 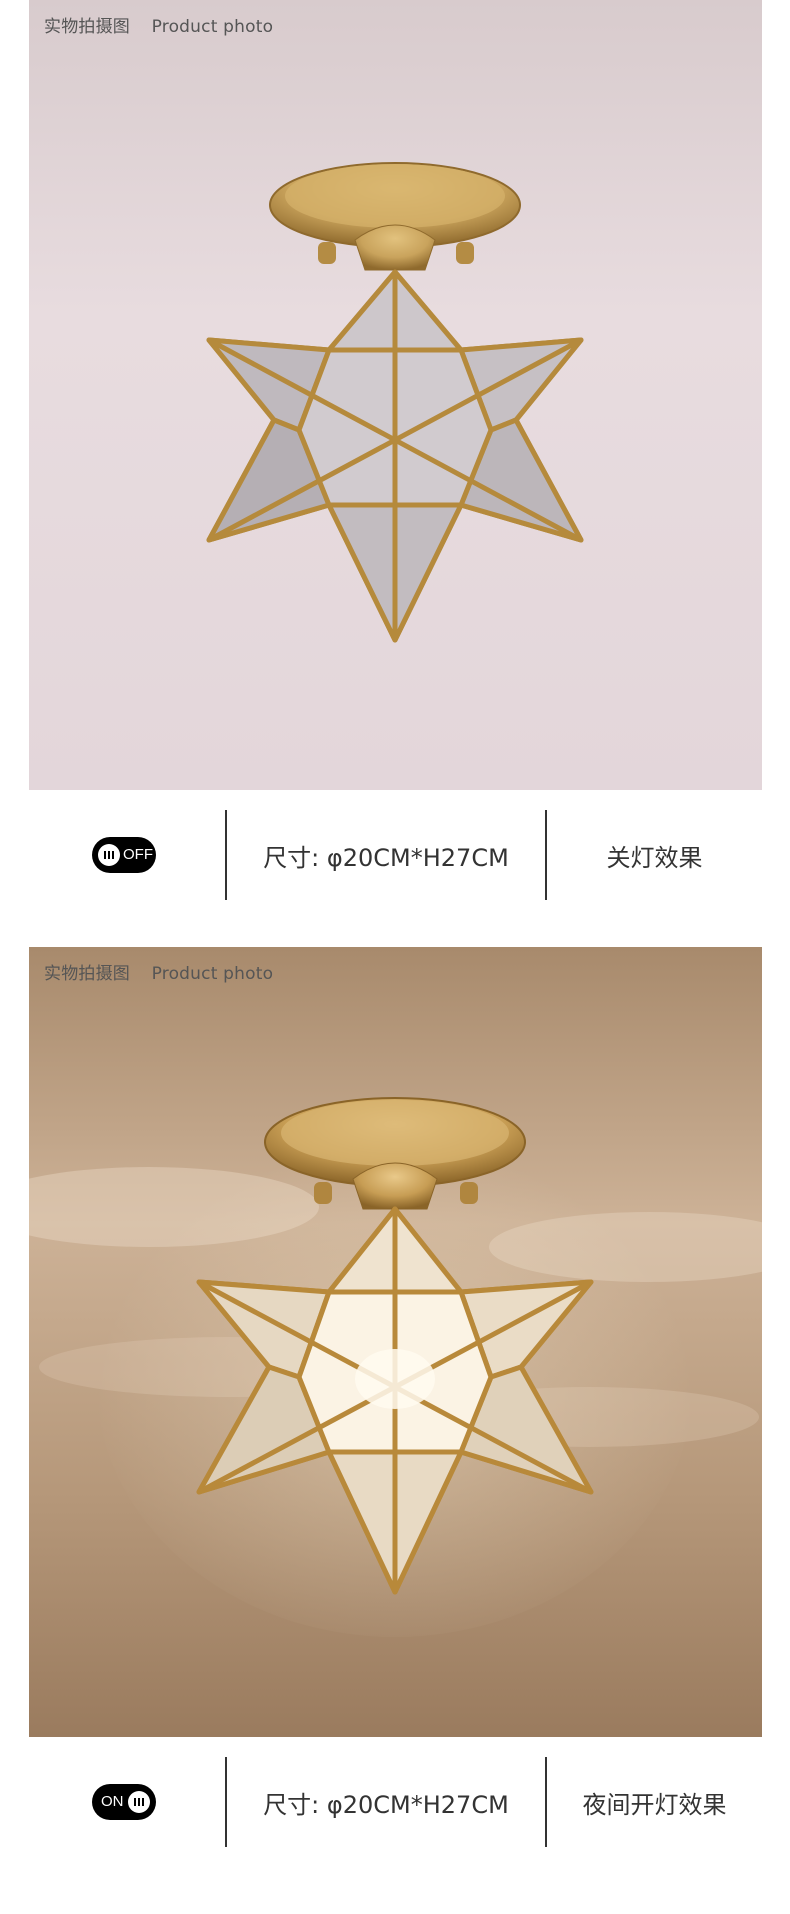 I want to click on spec-row-on: ON 尺寸: φ20CM*H27CM 夜间开灯效果, so click(x=395, y=1802).